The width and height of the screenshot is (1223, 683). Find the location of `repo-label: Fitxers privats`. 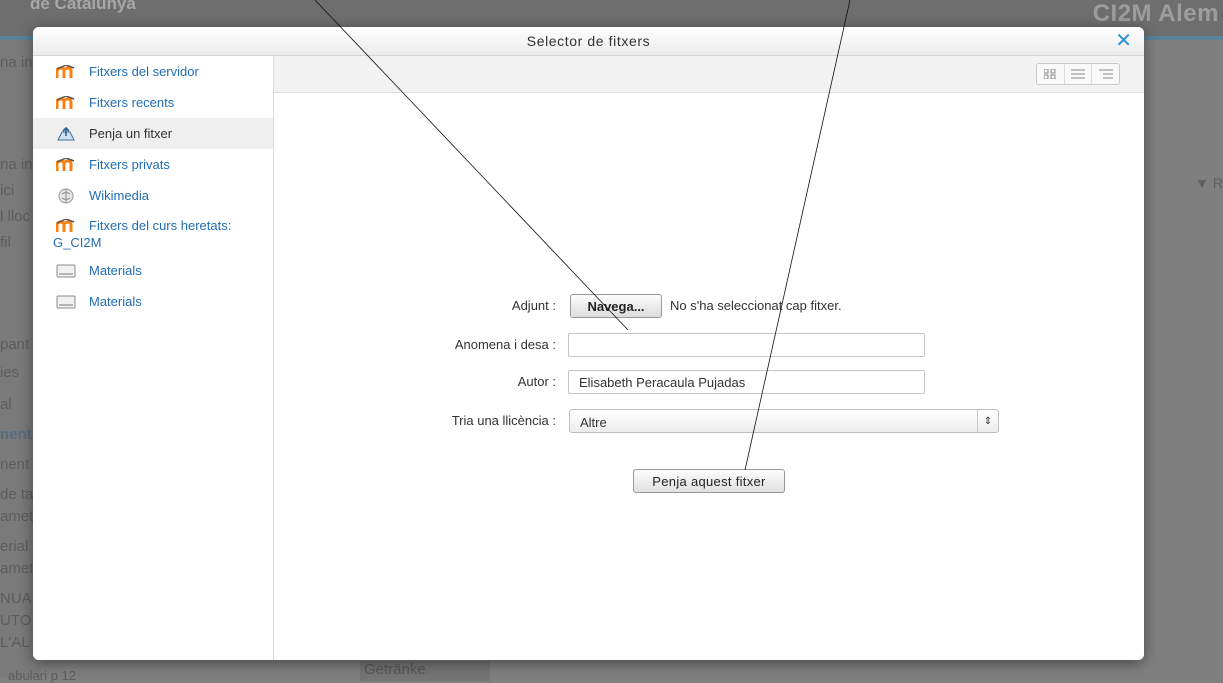

repo-label: Fitxers privats is located at coordinates (129, 164).